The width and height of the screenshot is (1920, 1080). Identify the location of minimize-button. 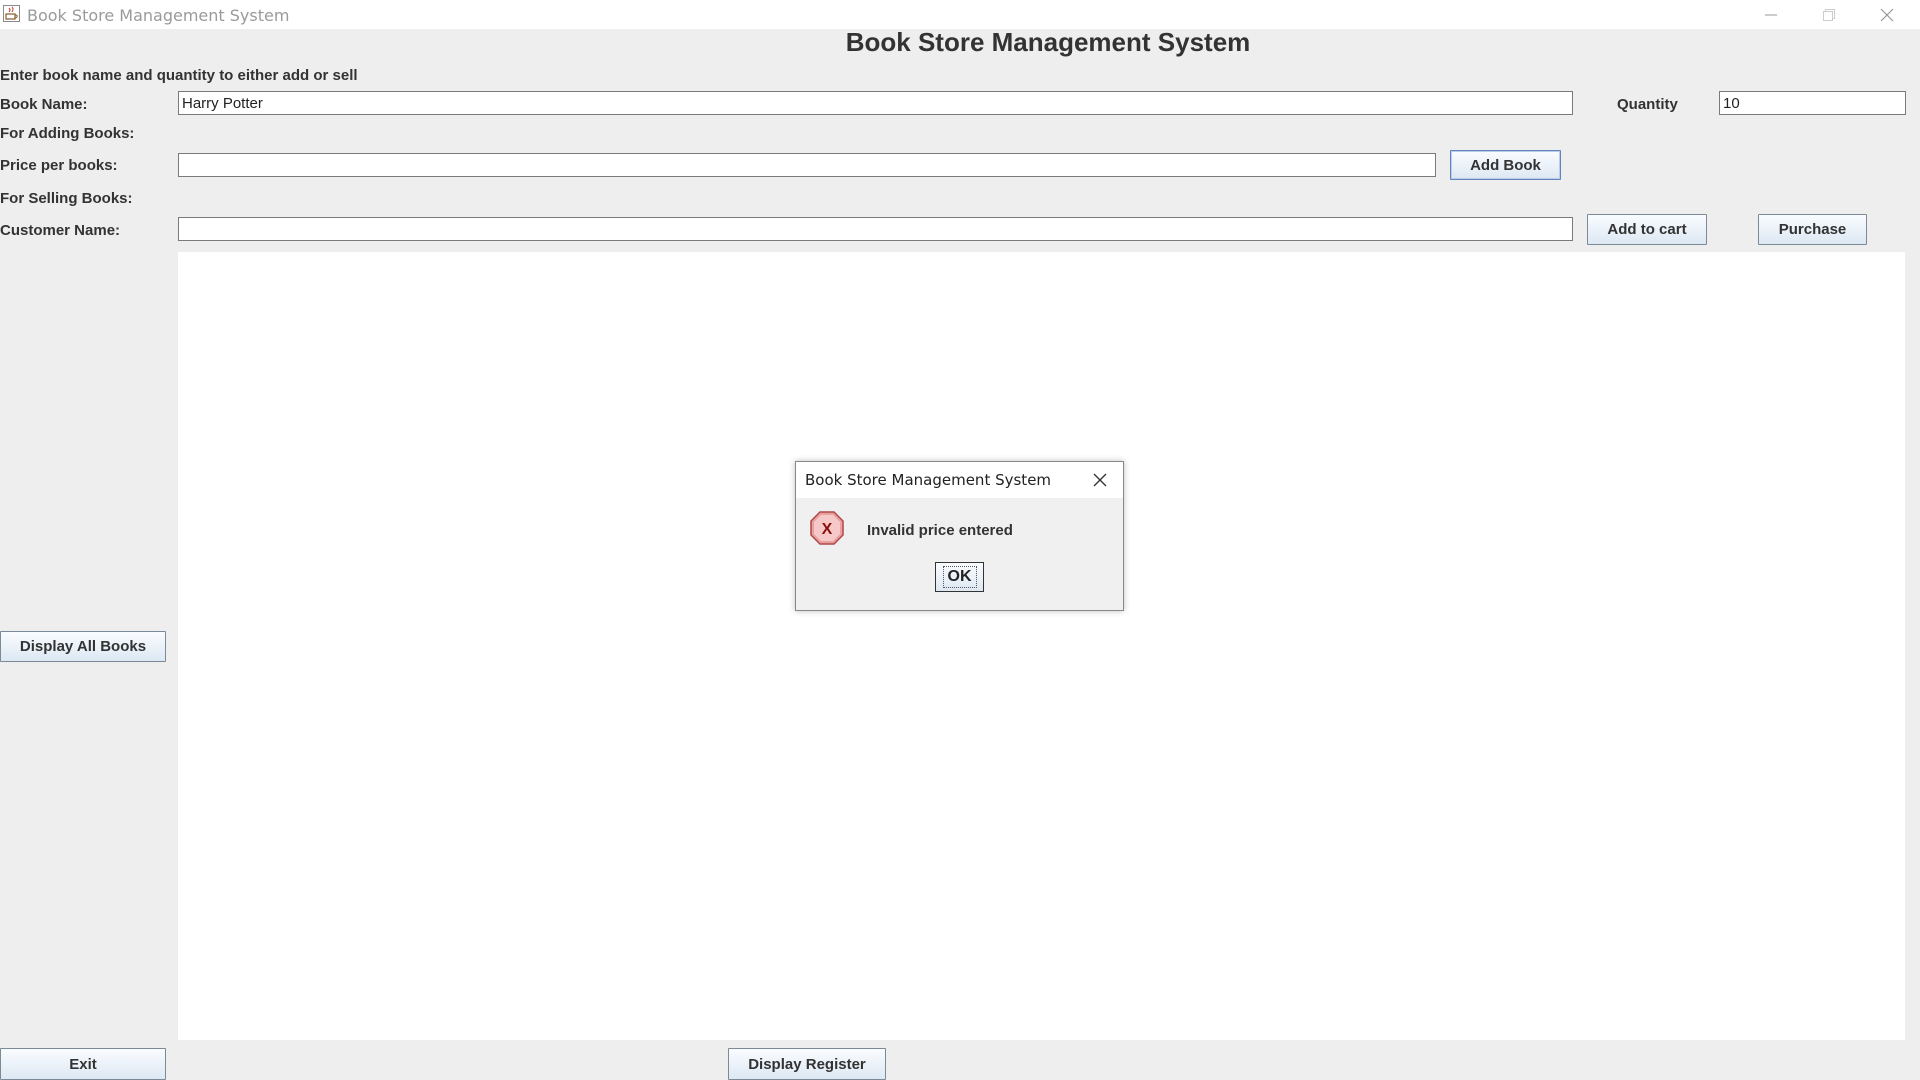
(1771, 14).